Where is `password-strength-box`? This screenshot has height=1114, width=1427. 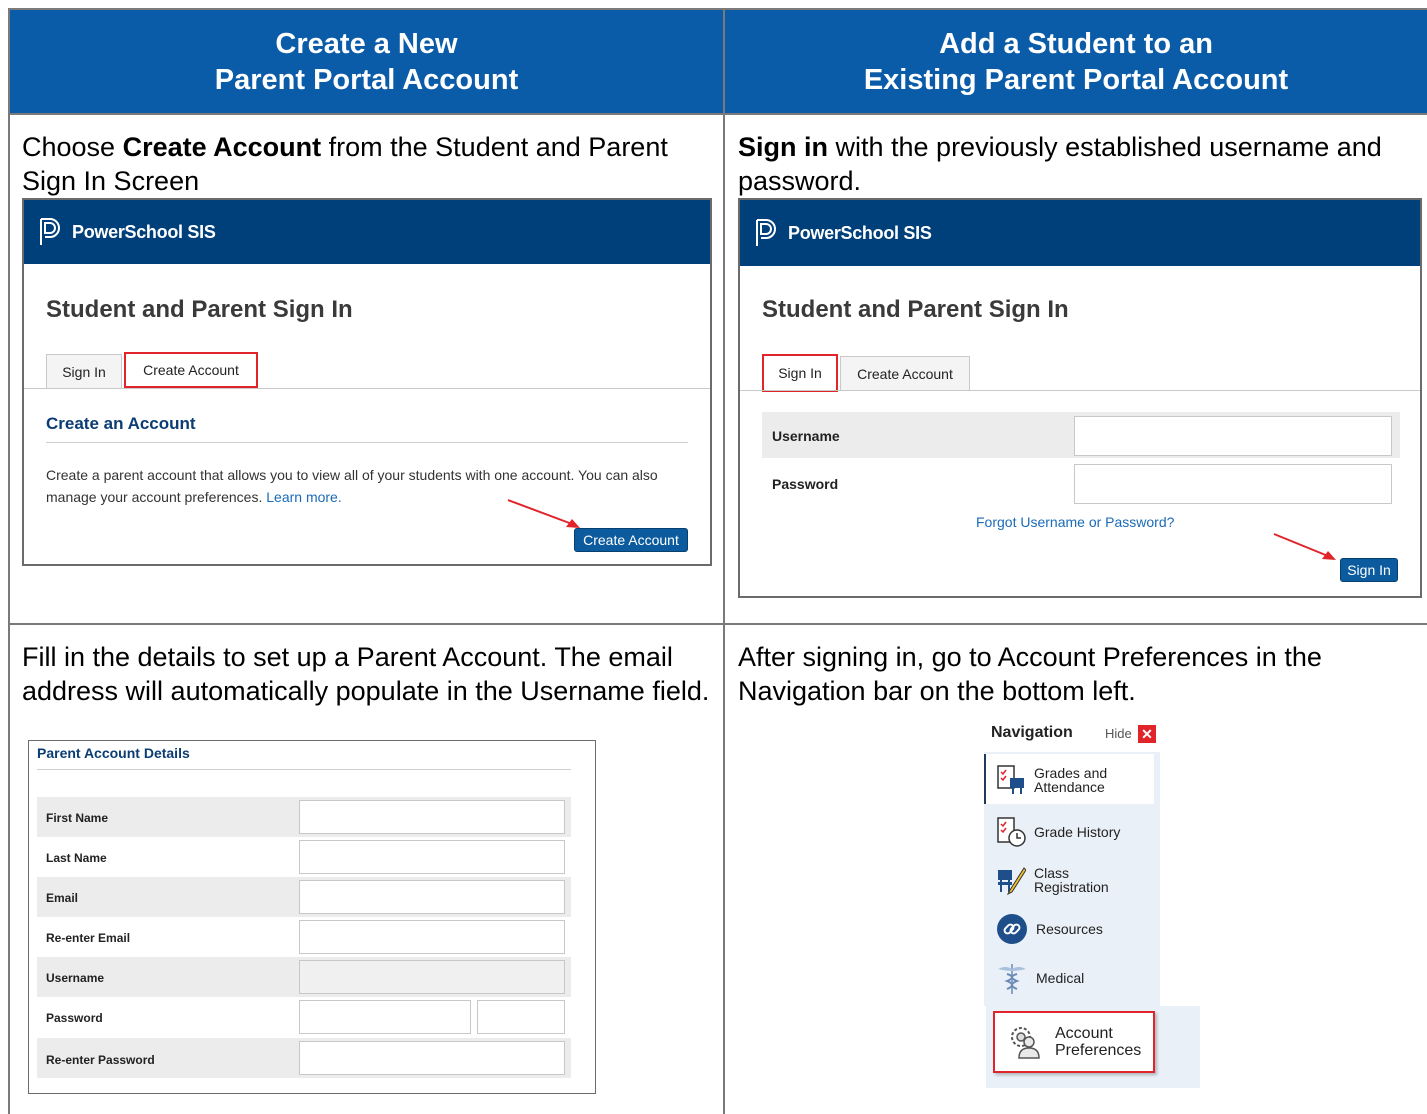
password-strength-box is located at coordinates (521, 1017).